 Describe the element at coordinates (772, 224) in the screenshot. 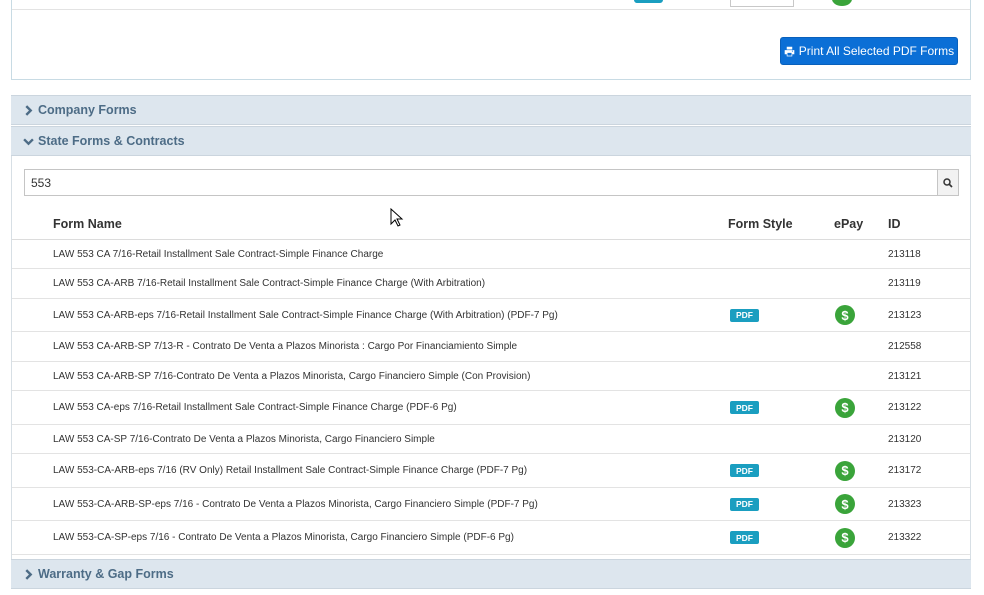

I see `header-form-style: Form Style` at that location.